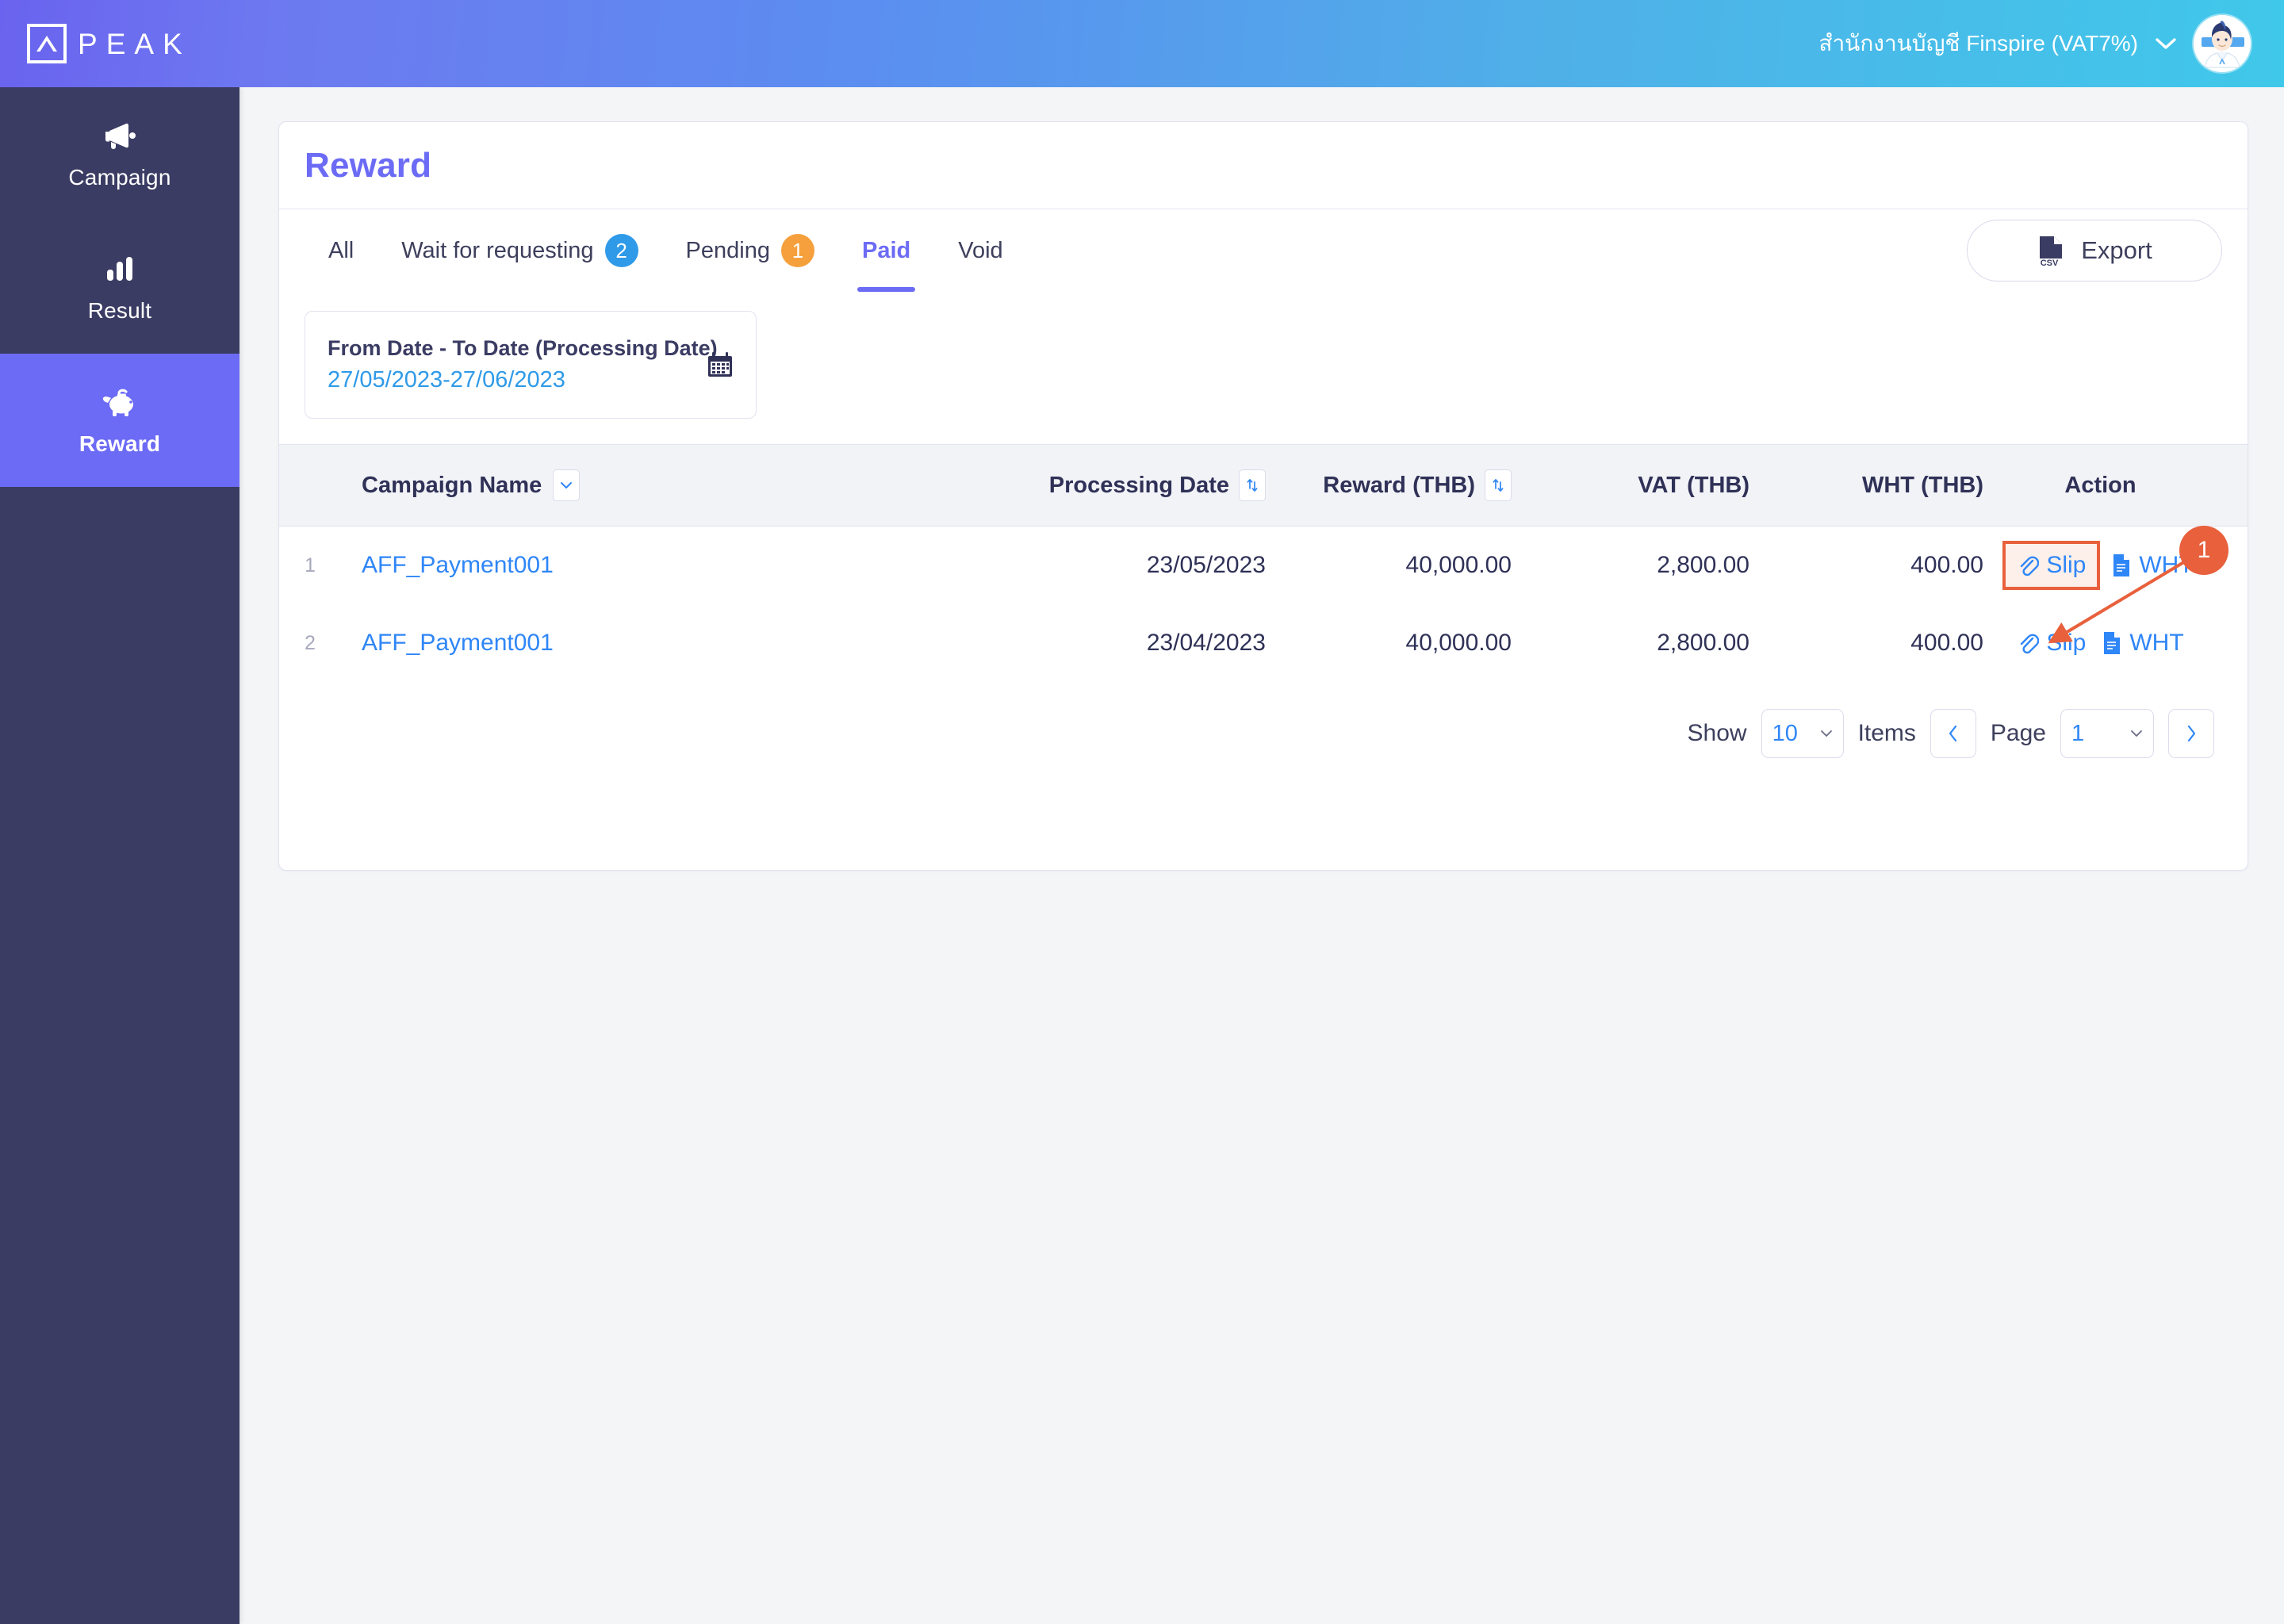  I want to click on tab-pending: Pending 1, so click(750, 251).